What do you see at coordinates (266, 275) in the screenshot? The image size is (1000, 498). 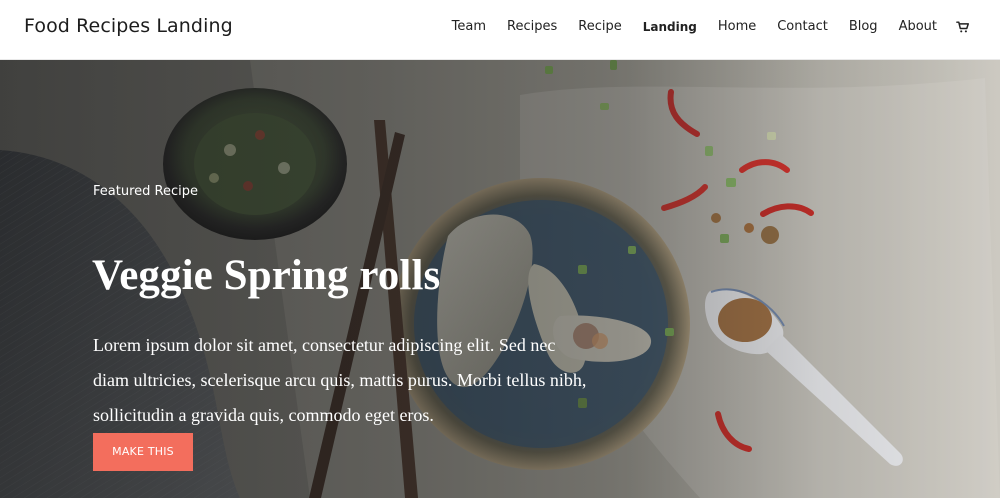 I see `hero-title: Veggie Spring rolls` at bounding box center [266, 275].